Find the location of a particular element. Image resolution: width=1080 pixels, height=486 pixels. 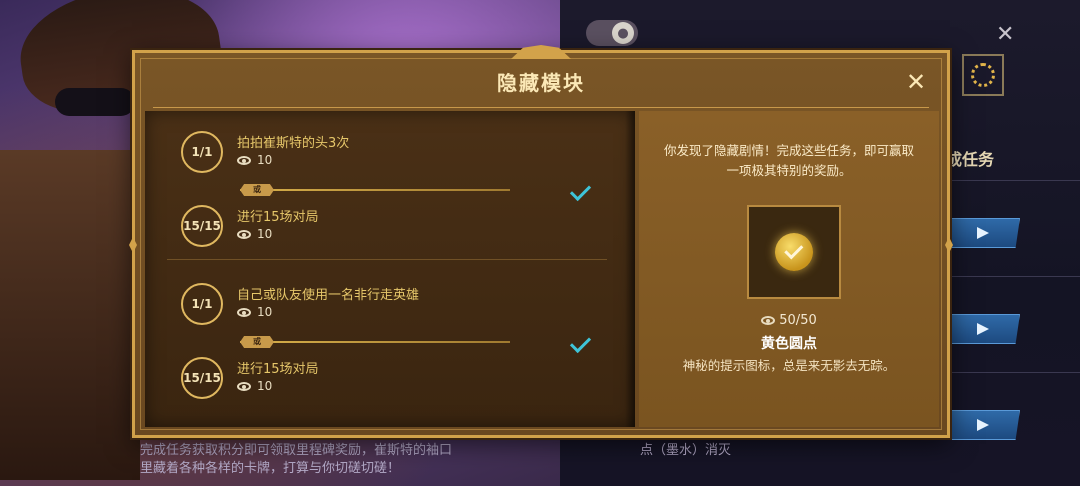

reward-count-value: 50/50 is located at coordinates (798, 320).